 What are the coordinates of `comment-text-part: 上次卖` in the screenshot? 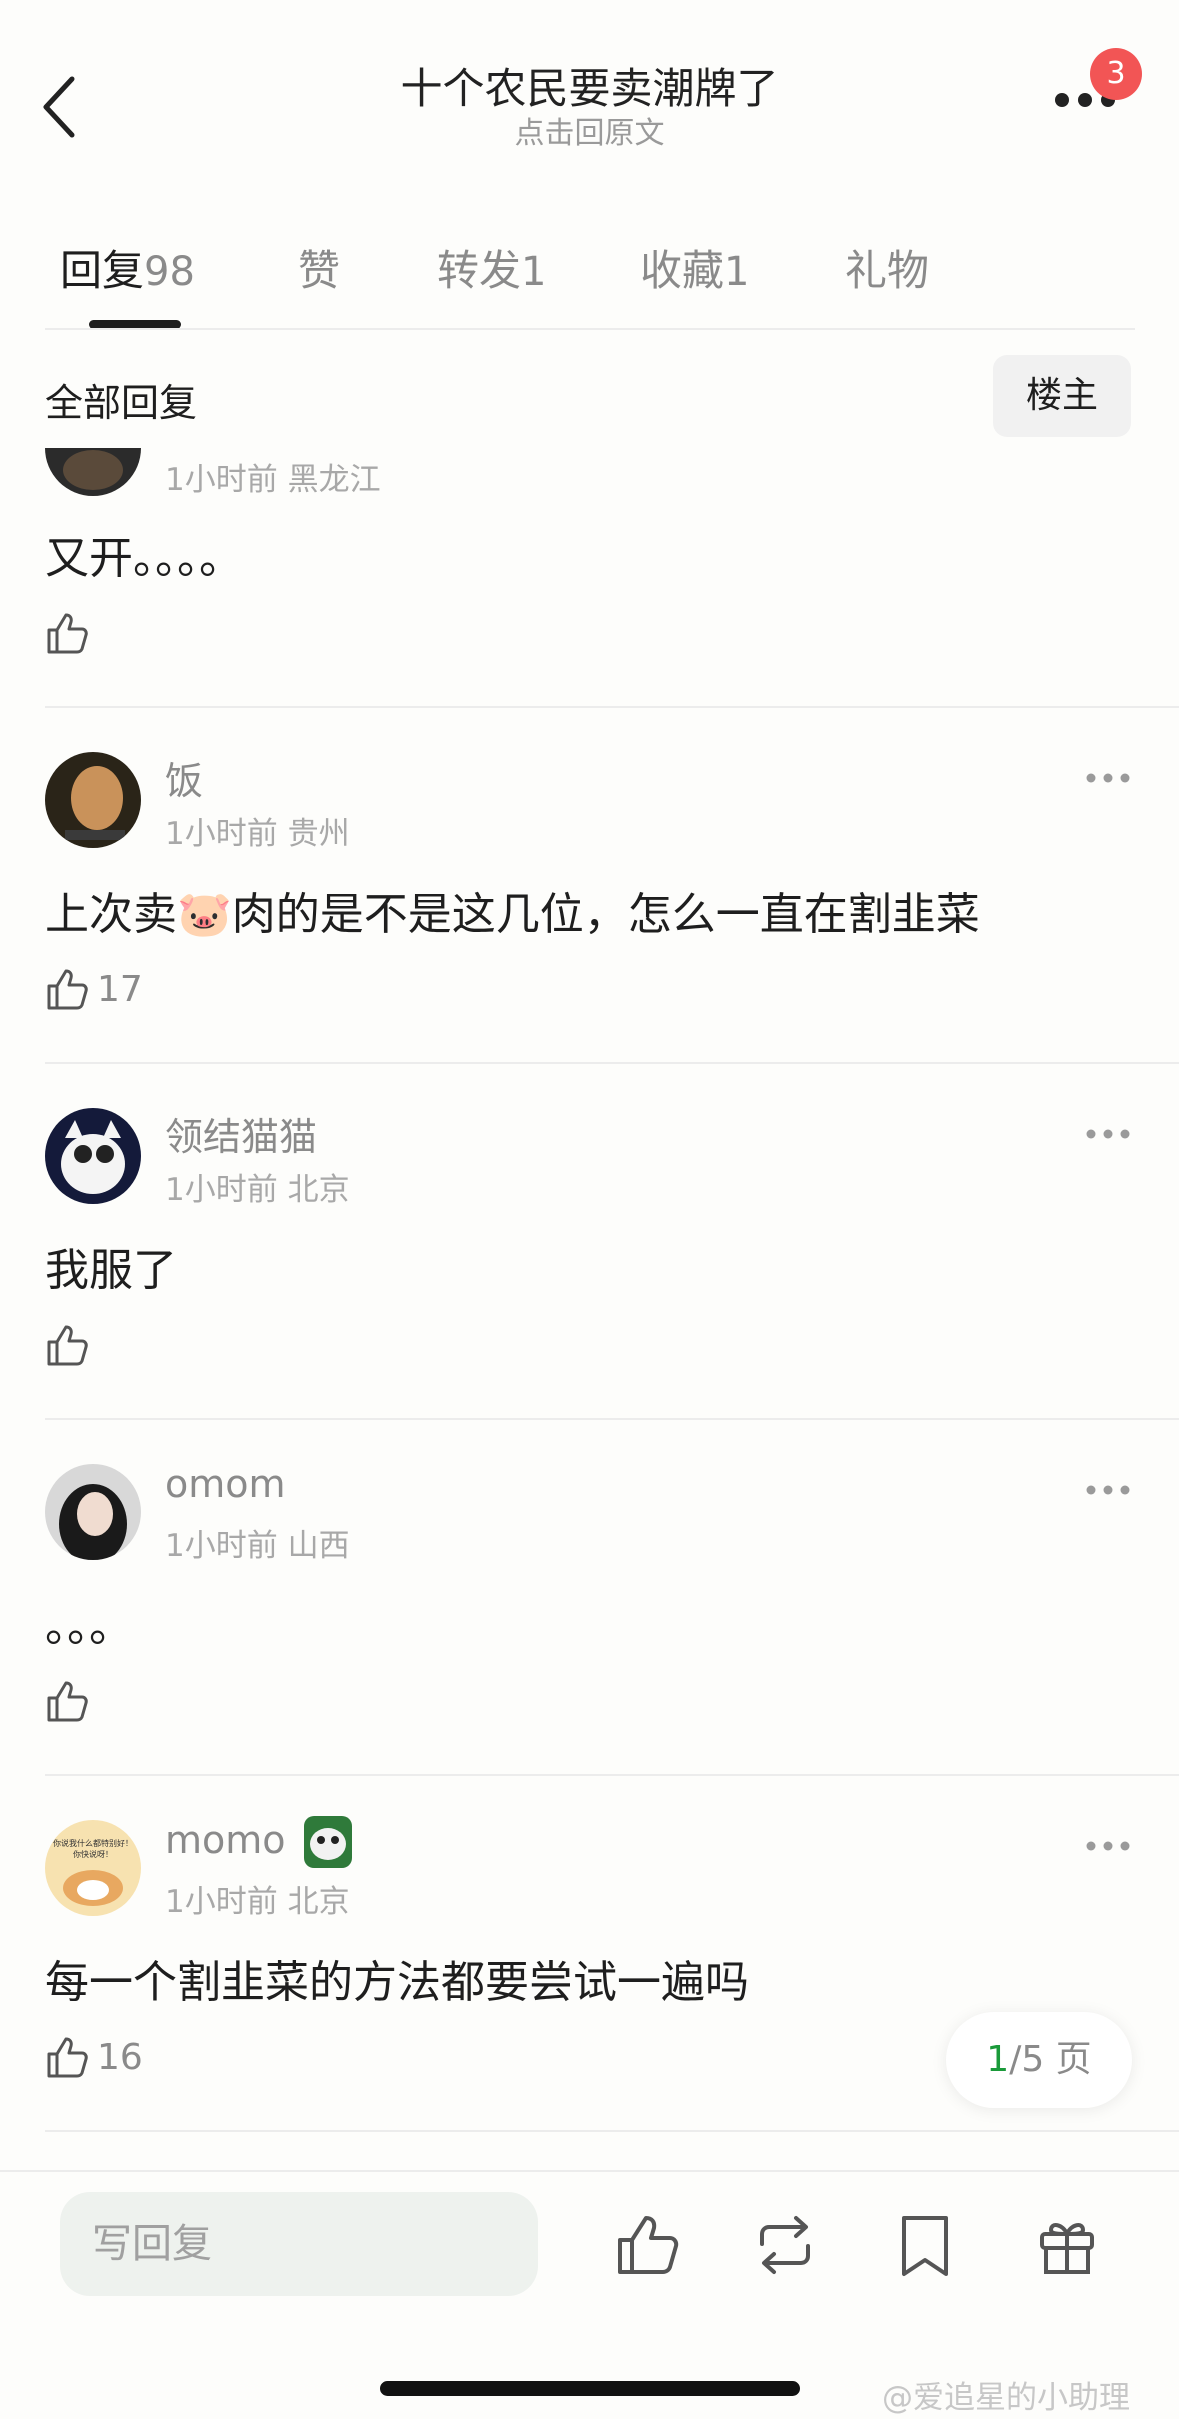 It's located at (111, 914).